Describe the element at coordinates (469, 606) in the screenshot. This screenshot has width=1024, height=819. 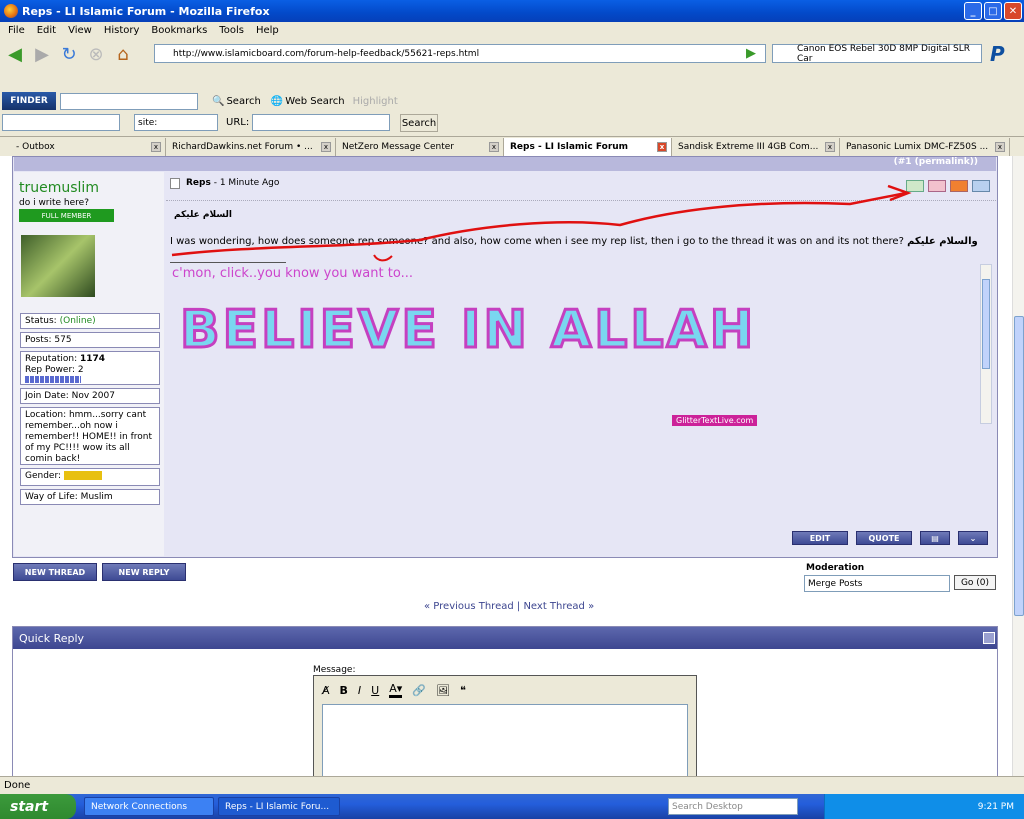
I see `previous-thread-link: « Previous Thread` at that location.